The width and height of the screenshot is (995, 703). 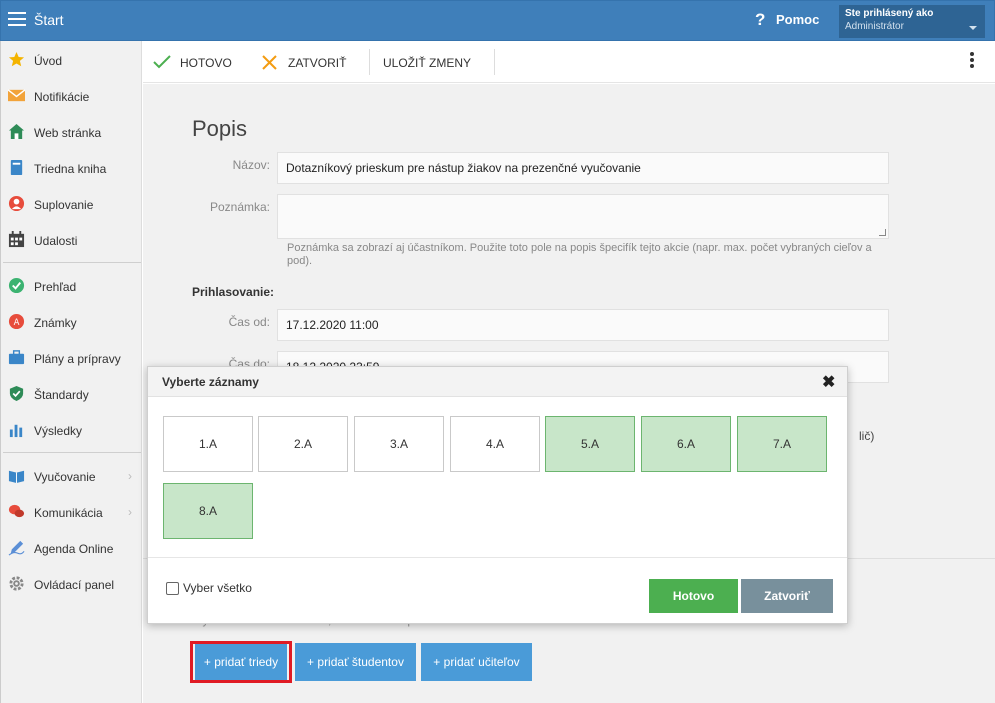 I want to click on highlight-annotation, so click(x=241, y=662).